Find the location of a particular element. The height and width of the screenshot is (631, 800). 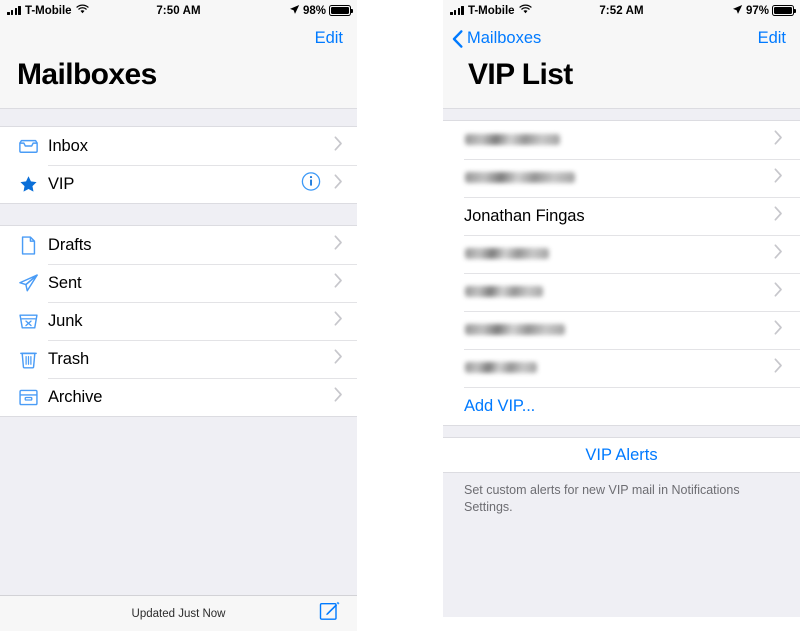

info-button is located at coordinates (311, 184).